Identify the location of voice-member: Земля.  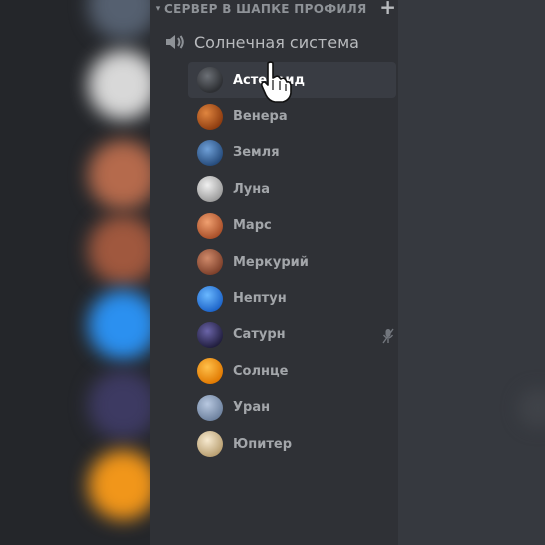
(292, 153).